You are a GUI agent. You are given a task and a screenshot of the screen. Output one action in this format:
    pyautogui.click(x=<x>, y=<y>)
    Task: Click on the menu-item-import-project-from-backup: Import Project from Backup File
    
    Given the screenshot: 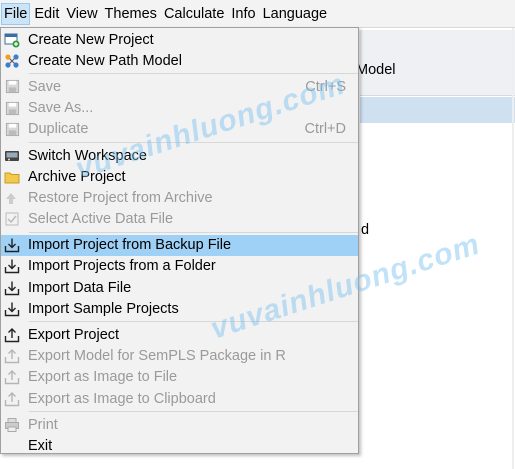 What is the action you would take?
    pyautogui.click(x=179, y=245)
    